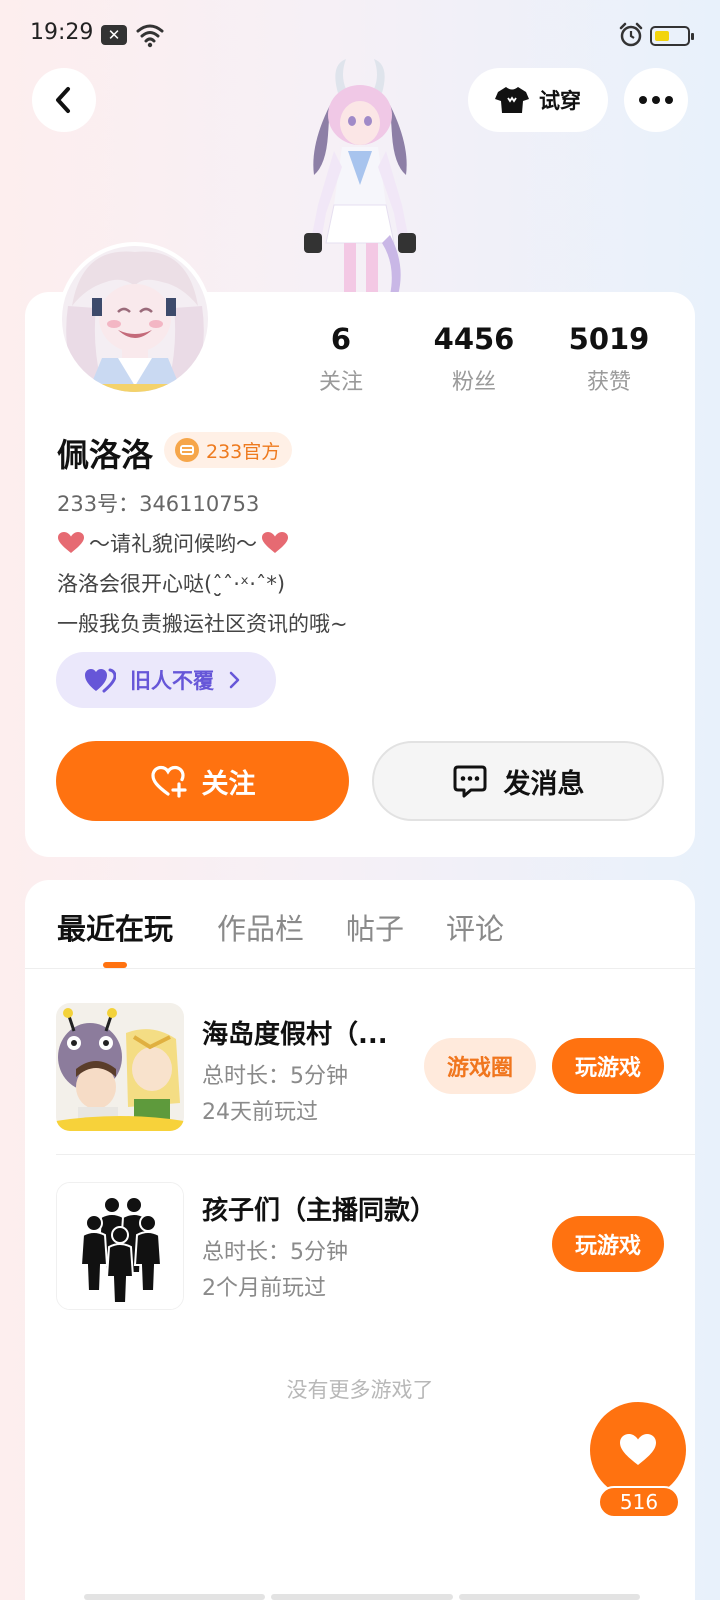  Describe the element at coordinates (480, 1066) in the screenshot. I see `game-circle-button: 游戏圈` at that location.